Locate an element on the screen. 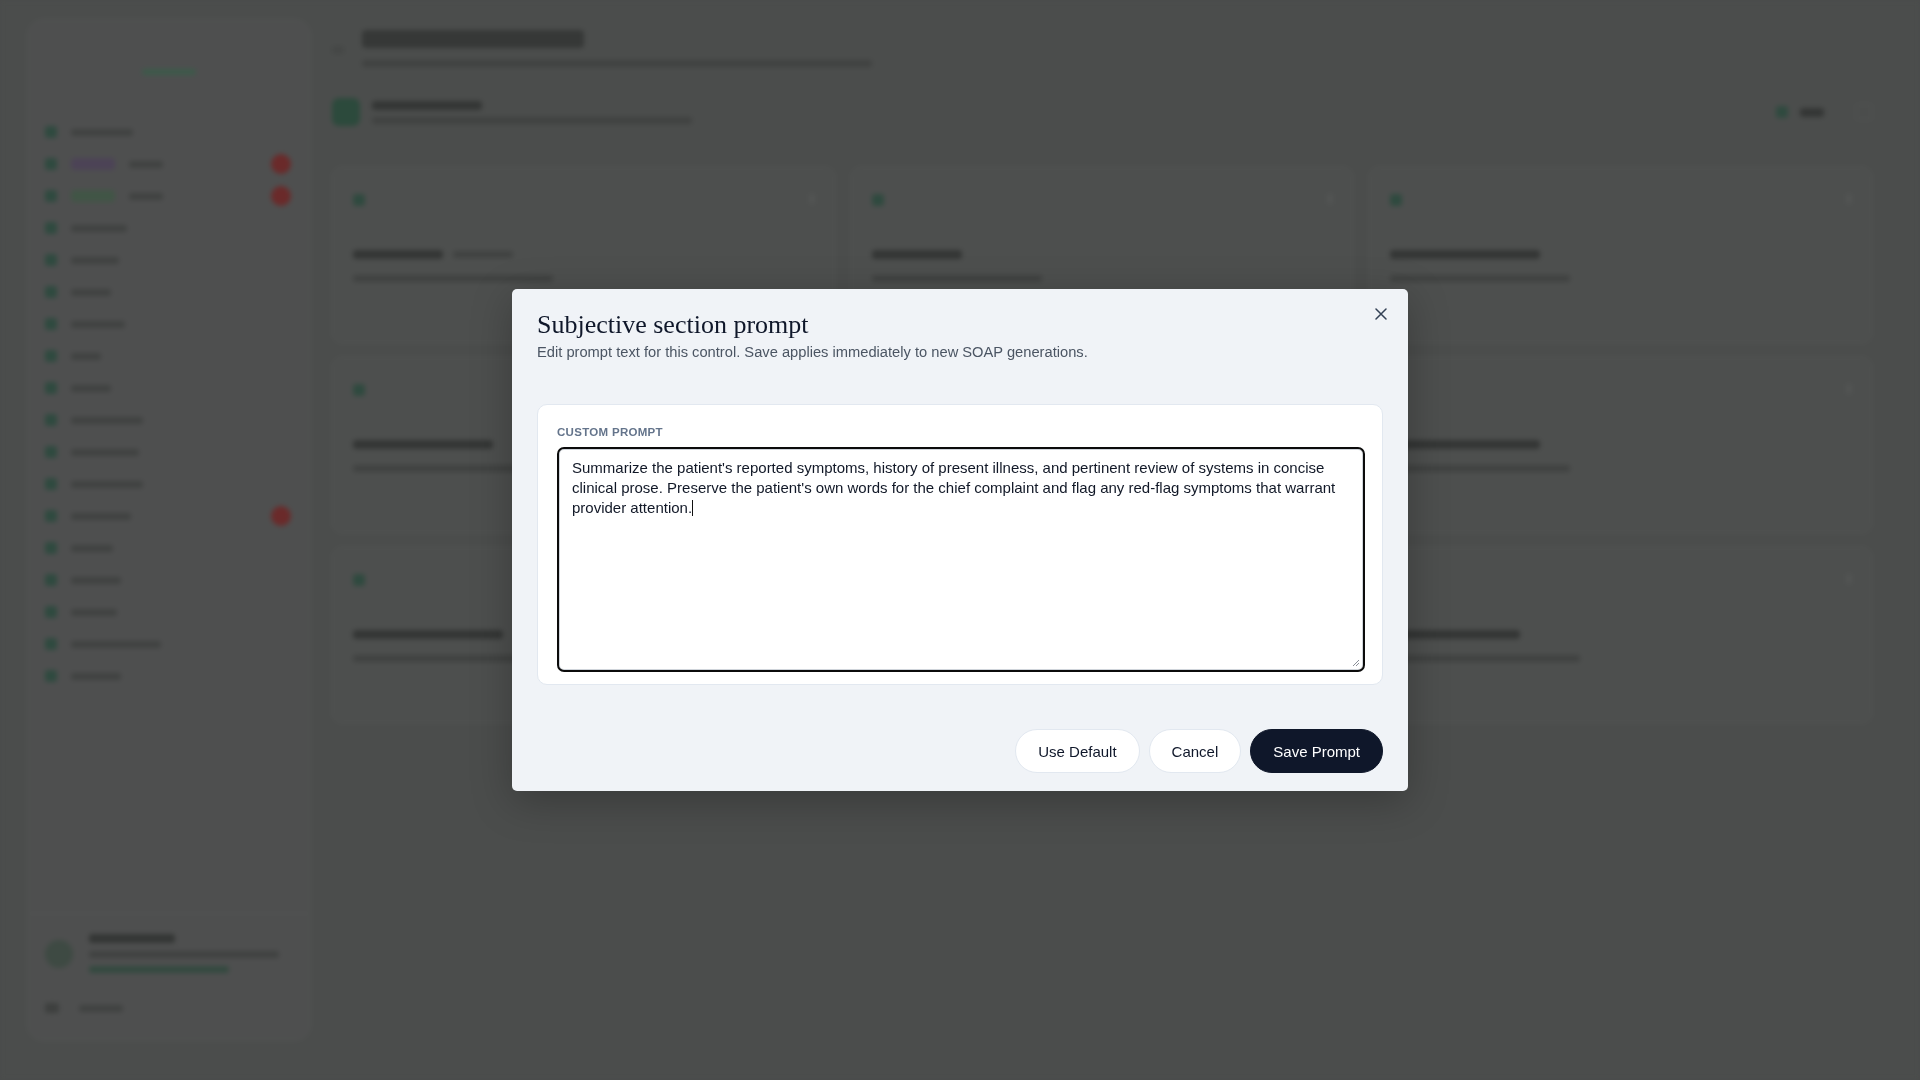  prompt-textarea: Summarize the patient's reported symptoms, history of present illness, and pertinent review of systems in concise clinical prose. Preserve the patient's own words for the chief complaint and flag any red-flag symptoms that warrant provider attention. is located at coordinates (961, 559).